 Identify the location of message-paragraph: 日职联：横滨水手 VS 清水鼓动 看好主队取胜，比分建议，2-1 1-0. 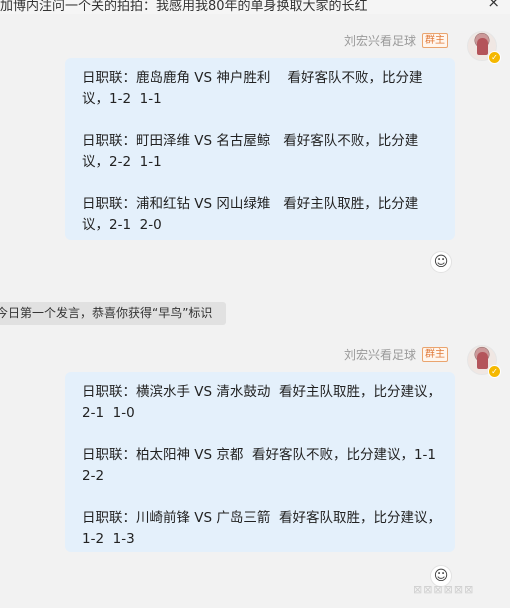
(261, 402).